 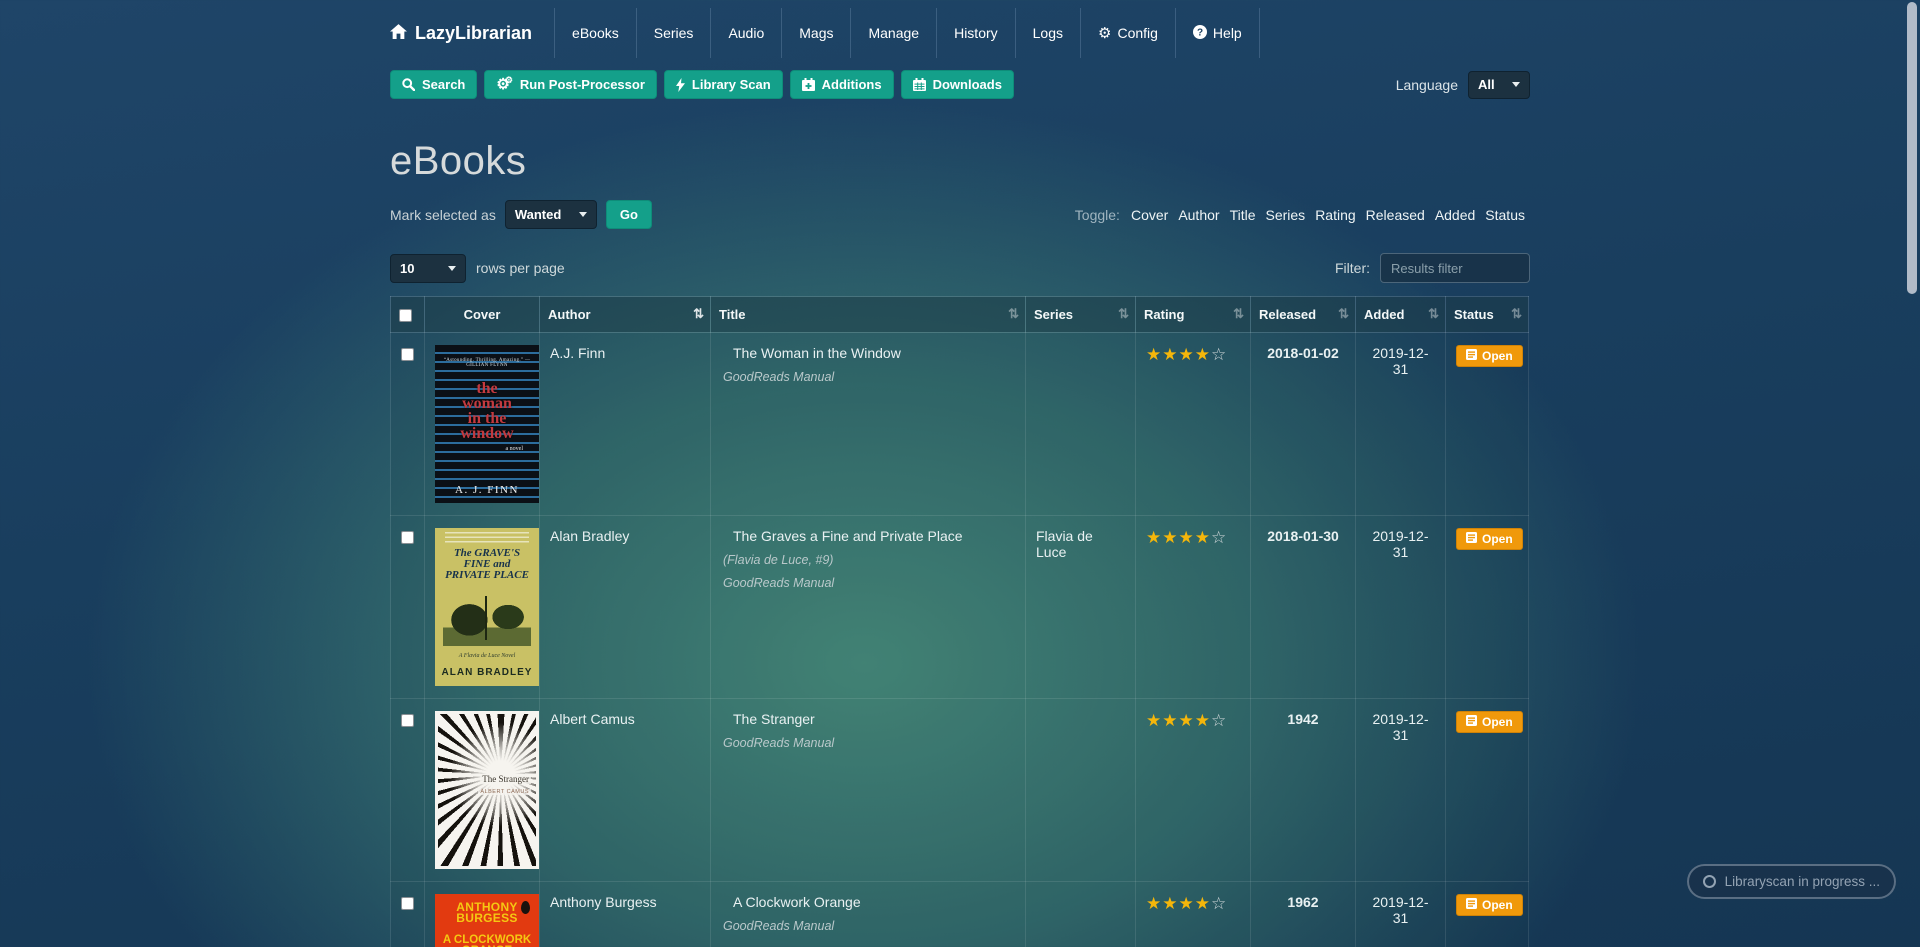 I want to click on column-header-added: Added ⇅, so click(x=1400, y=314).